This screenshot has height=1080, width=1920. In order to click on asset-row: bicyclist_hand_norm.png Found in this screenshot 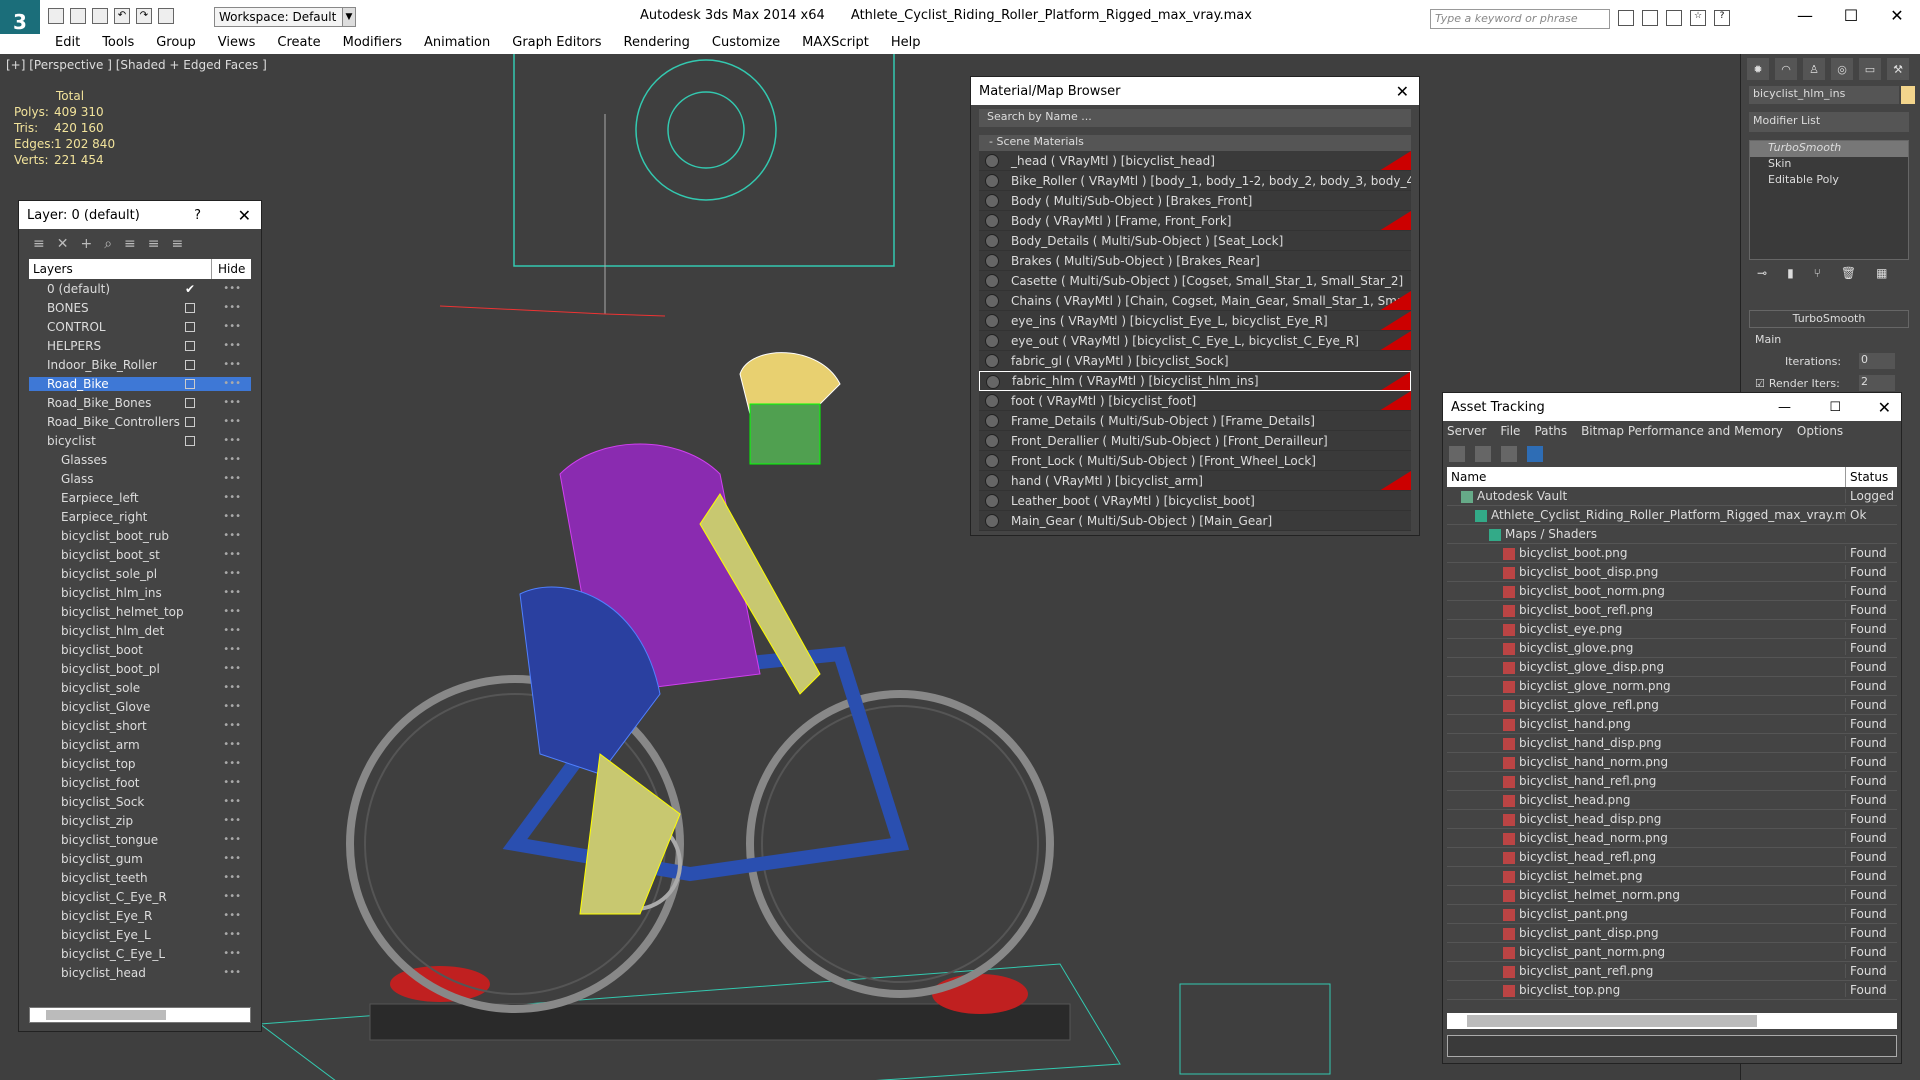, I will do `click(1672, 762)`.